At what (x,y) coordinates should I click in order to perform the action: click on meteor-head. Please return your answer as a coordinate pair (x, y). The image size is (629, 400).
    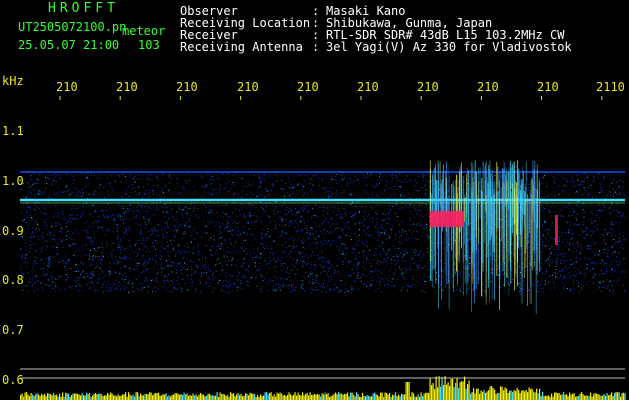
    Looking at the image, I should click on (447, 219).